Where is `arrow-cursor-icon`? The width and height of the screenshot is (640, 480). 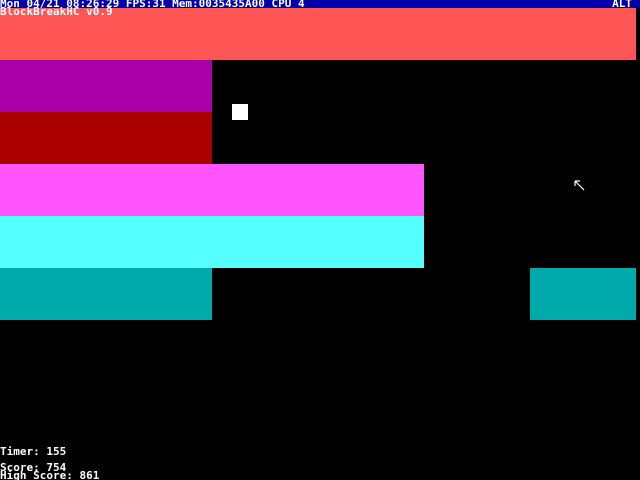
arrow-cursor-icon is located at coordinates (579, 185).